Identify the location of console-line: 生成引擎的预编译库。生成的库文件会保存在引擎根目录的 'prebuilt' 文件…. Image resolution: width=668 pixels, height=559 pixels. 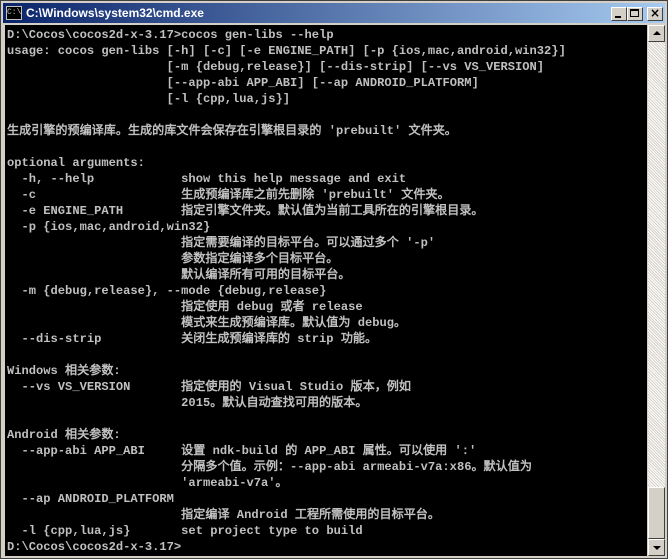
(232, 131).